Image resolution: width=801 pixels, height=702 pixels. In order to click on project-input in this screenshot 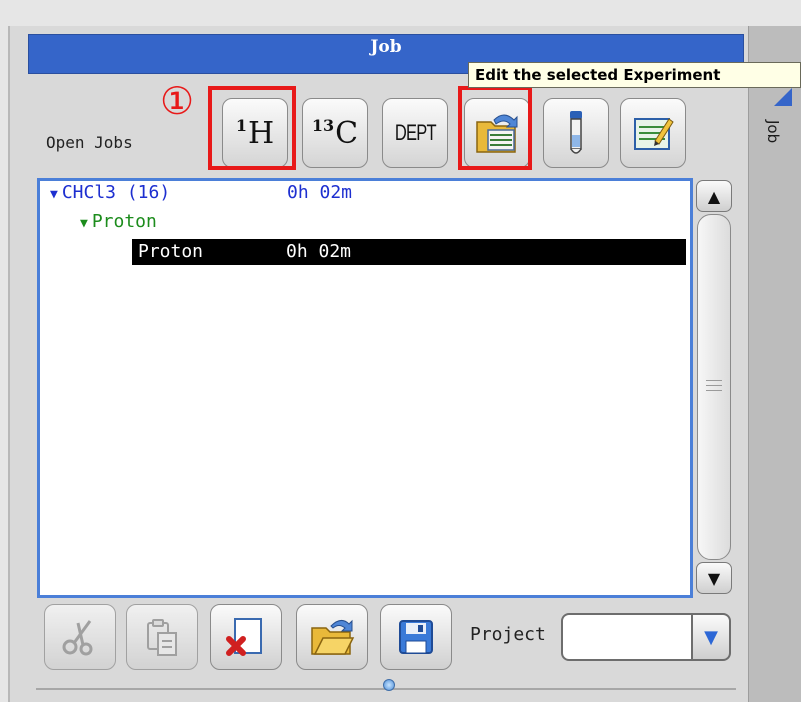, I will do `click(627, 637)`.